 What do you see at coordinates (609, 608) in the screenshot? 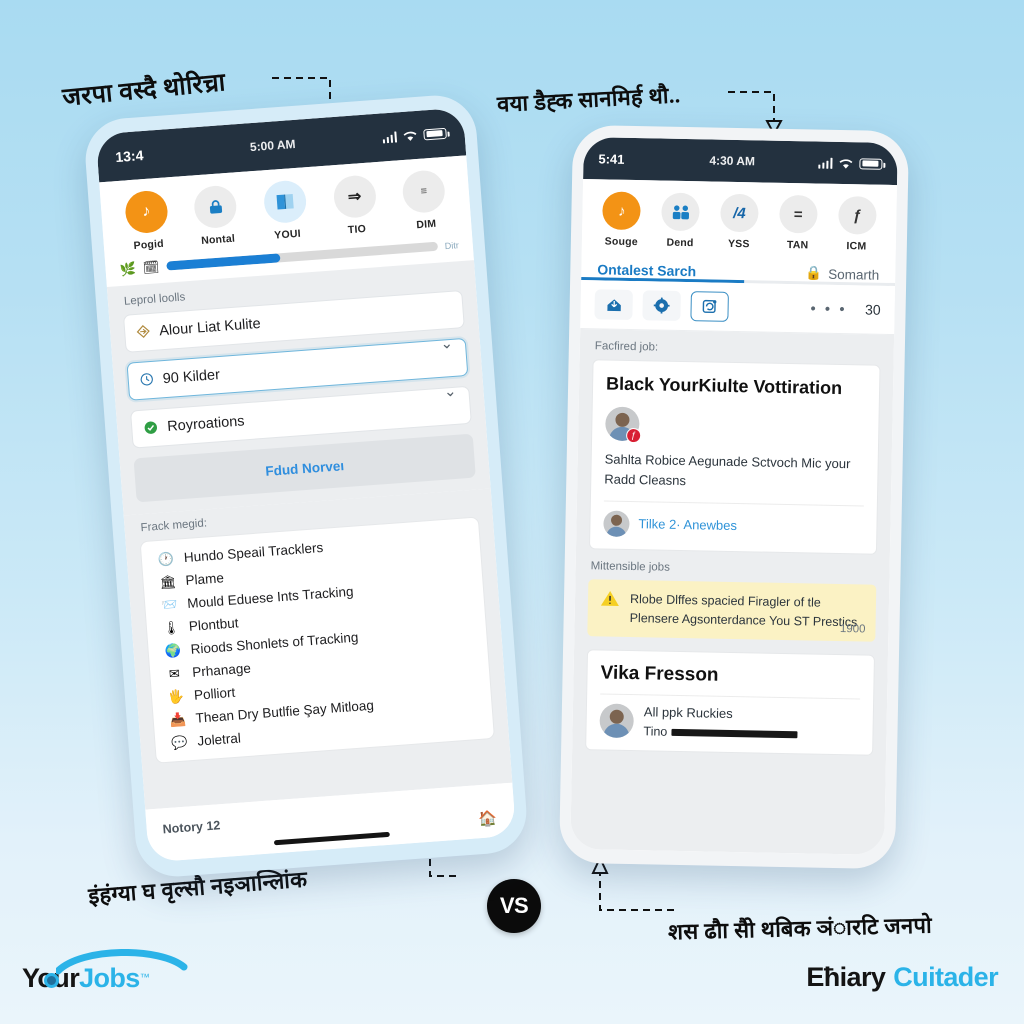
I see `warning-icon` at bounding box center [609, 608].